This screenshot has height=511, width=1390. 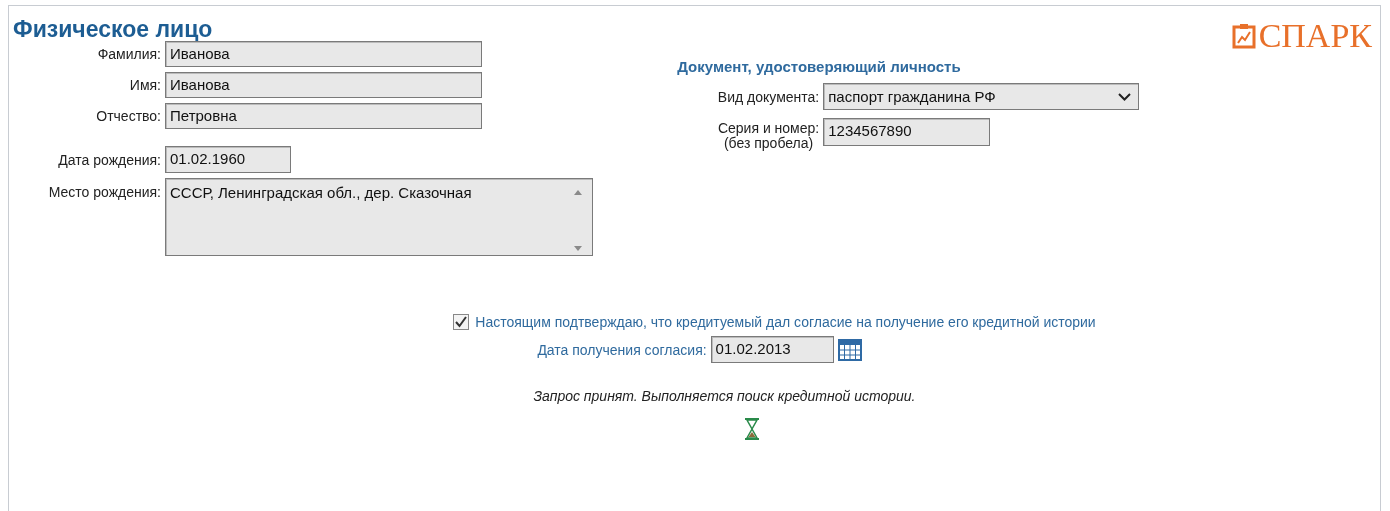 What do you see at coordinates (1125, 96) in the screenshot?
I see `chevron-down-icon` at bounding box center [1125, 96].